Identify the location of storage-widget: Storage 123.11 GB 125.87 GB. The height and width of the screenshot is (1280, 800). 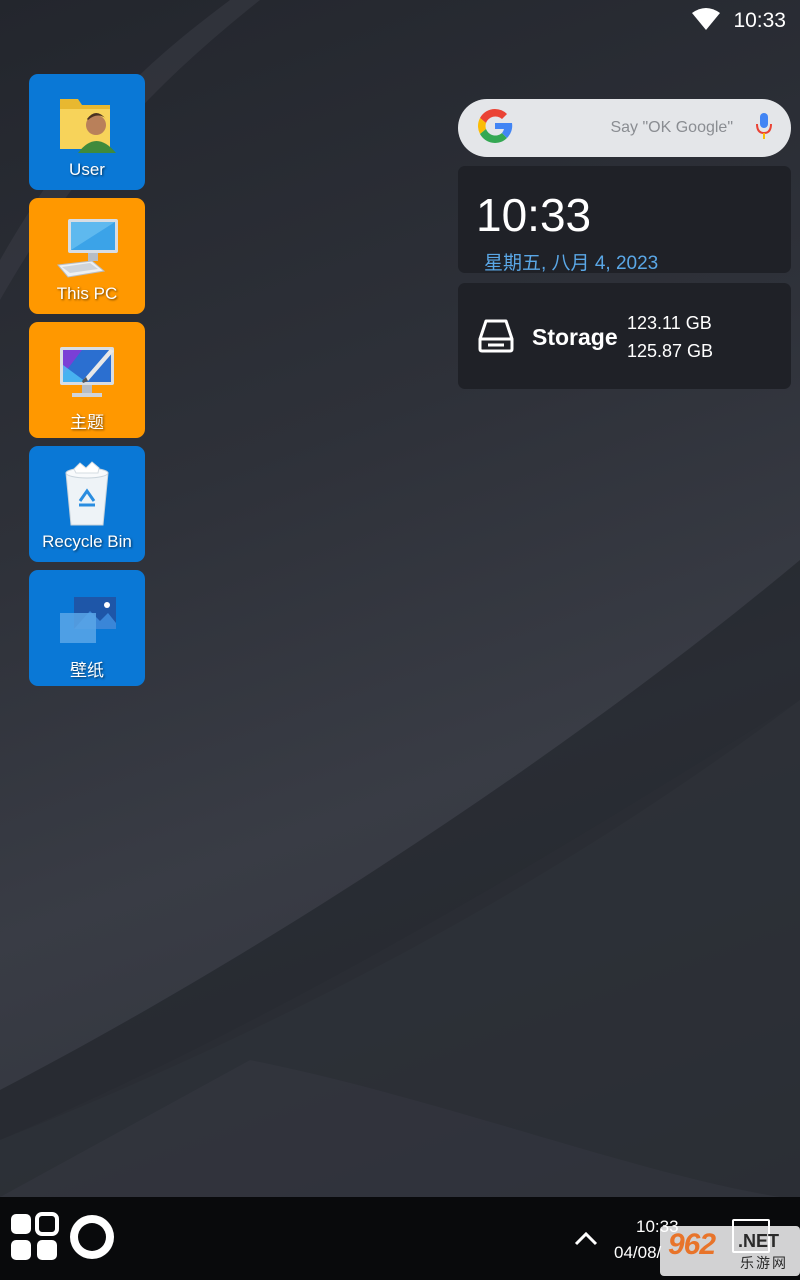
(624, 336).